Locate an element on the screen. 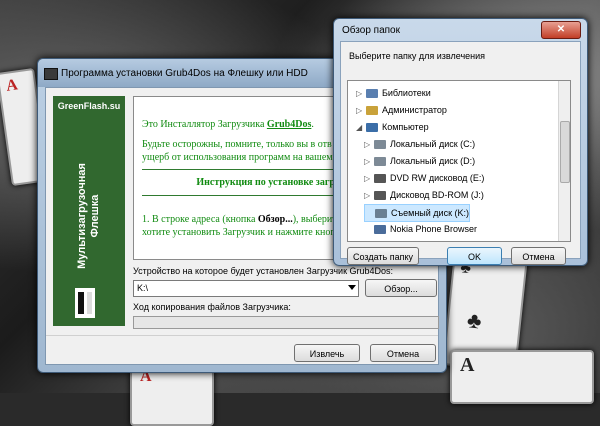 The image size is (600, 426). bd-icon is located at coordinates (380, 196).